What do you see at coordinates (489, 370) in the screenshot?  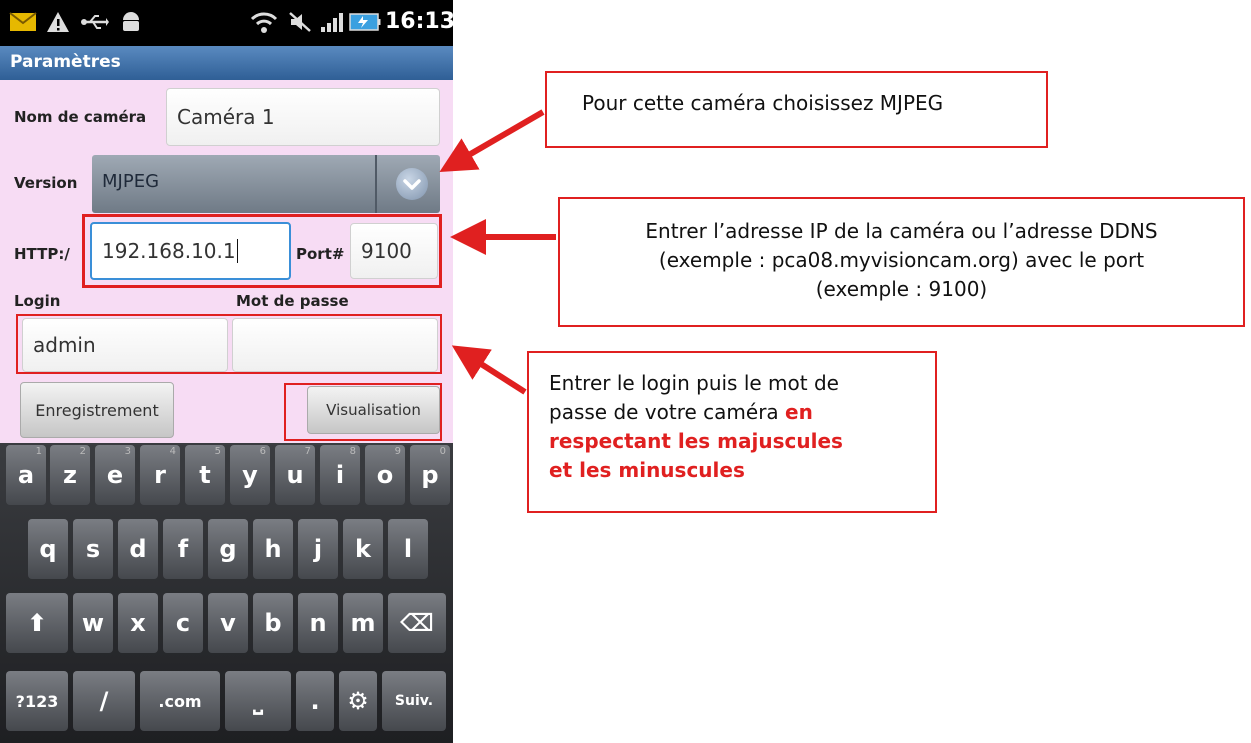 I see `arrow-login` at bounding box center [489, 370].